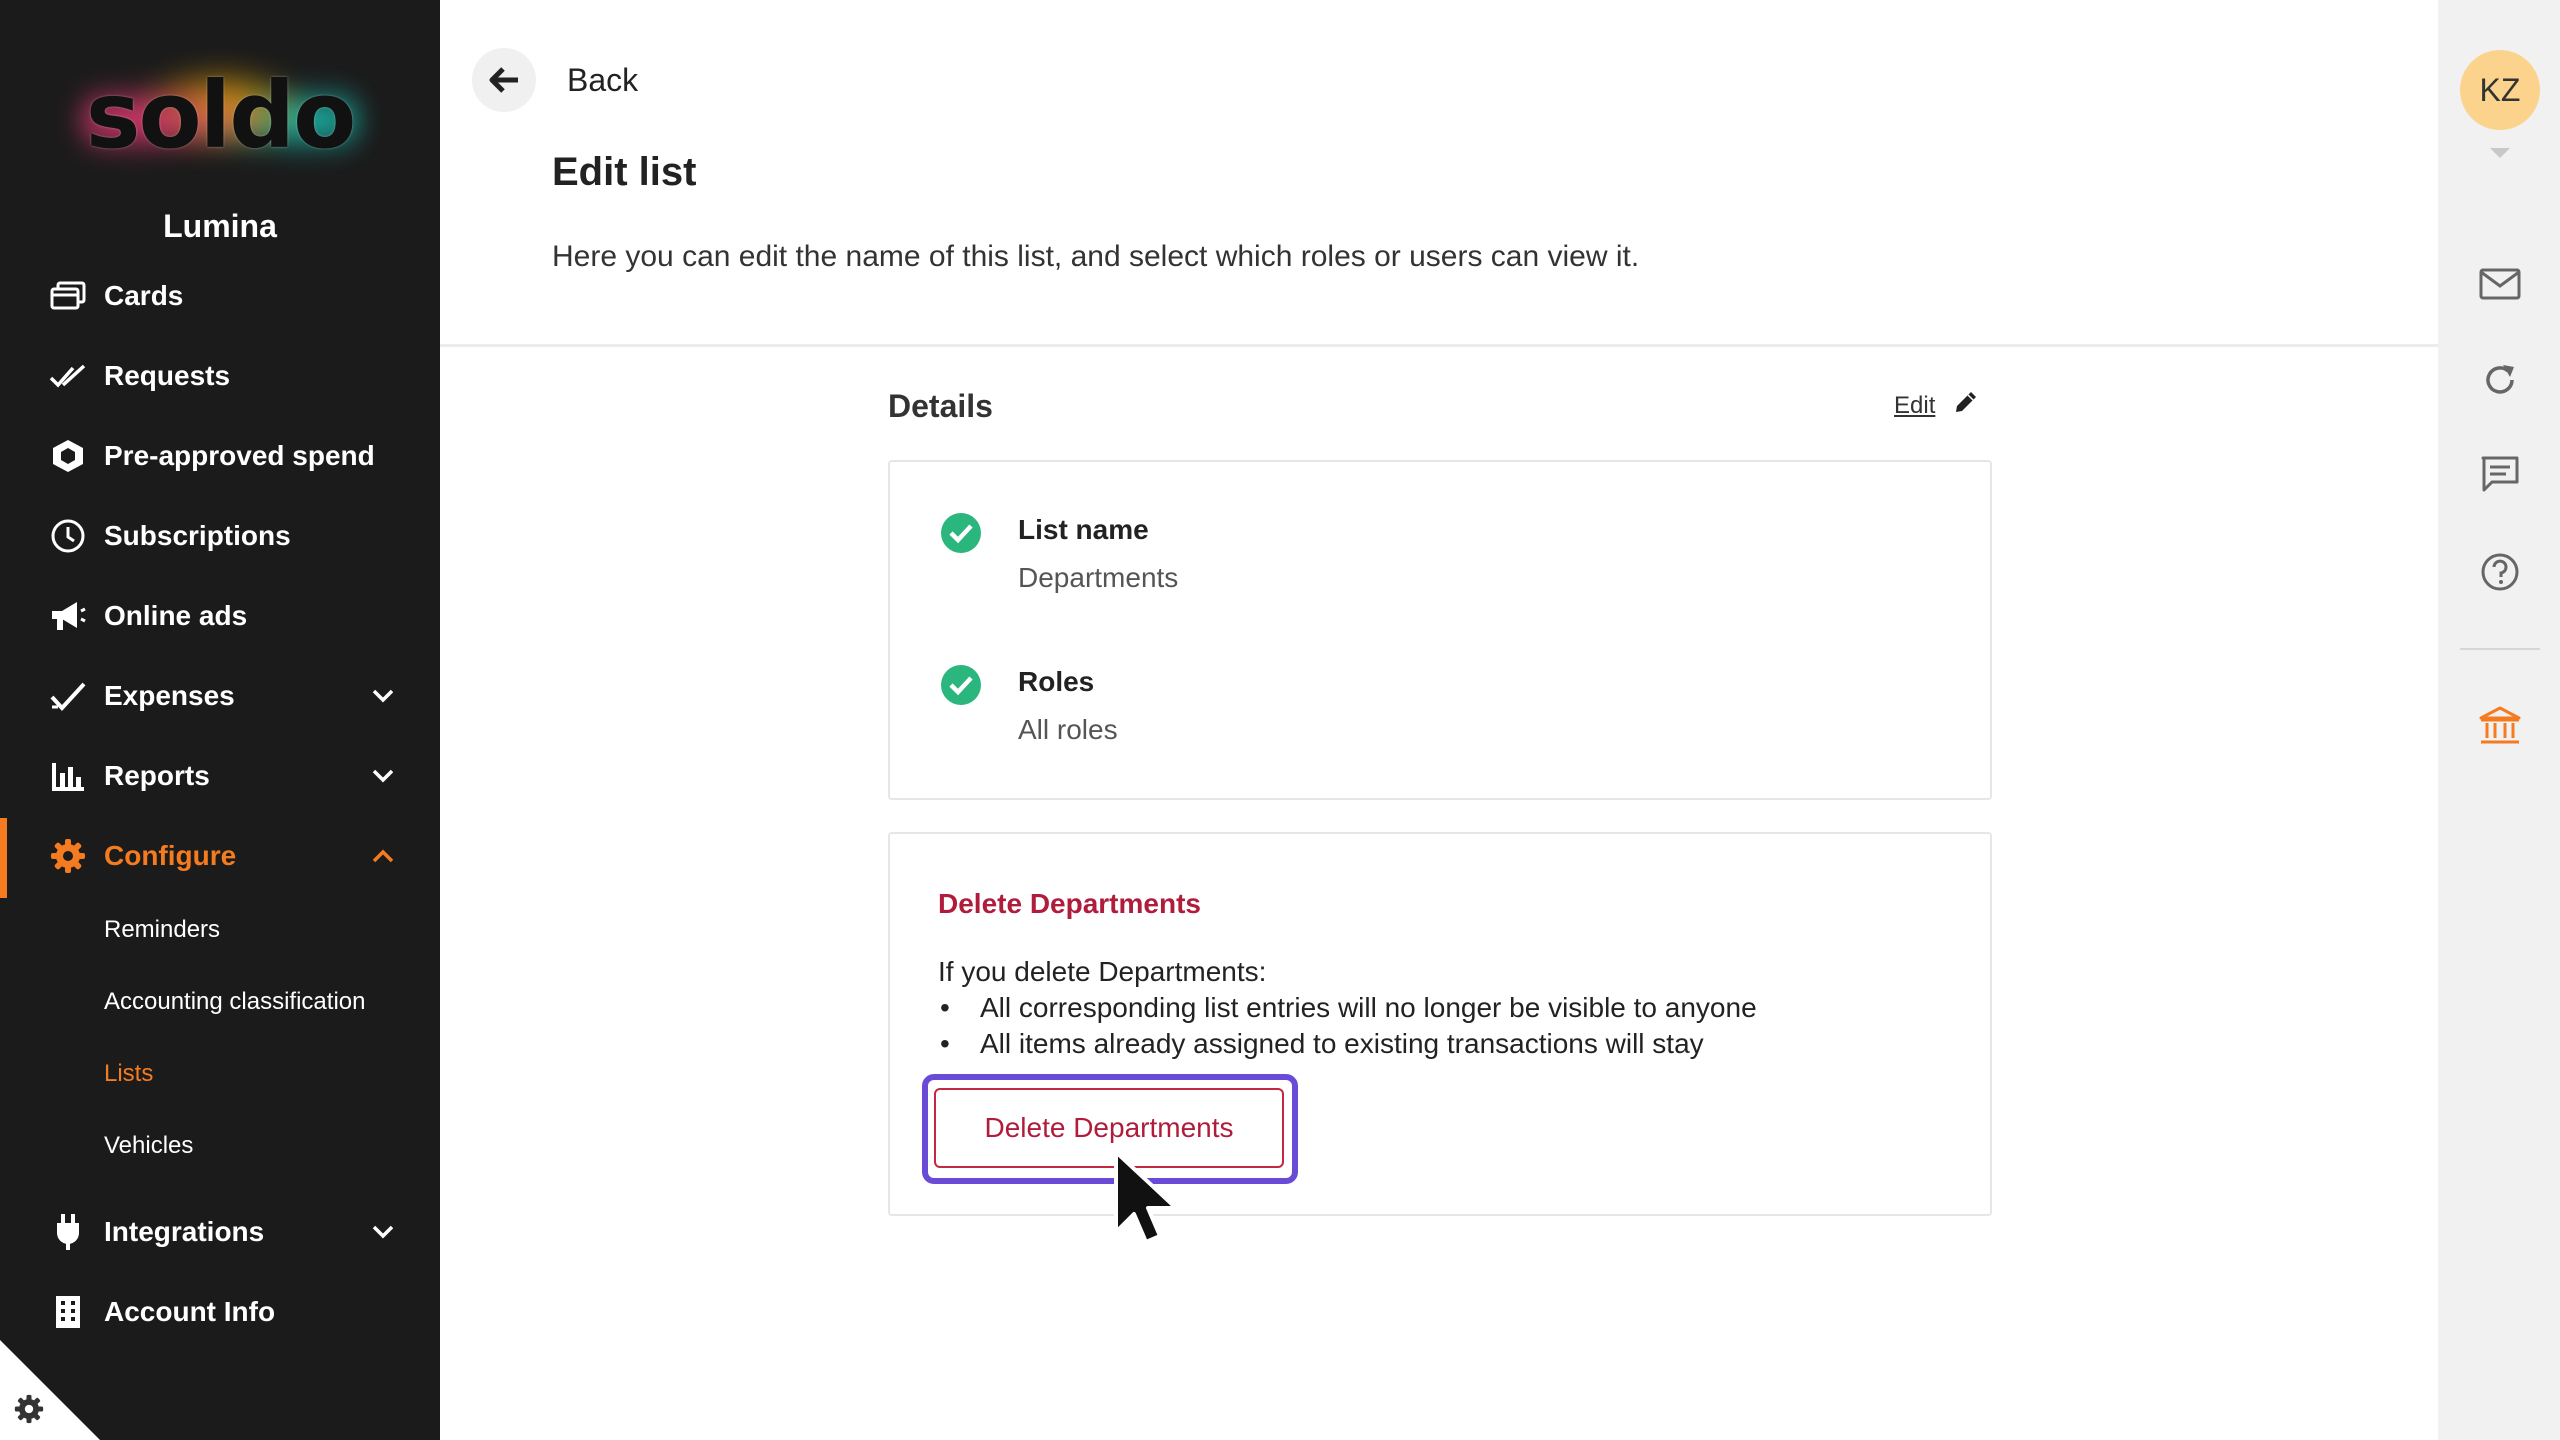 Image resolution: width=2560 pixels, height=1440 pixels. Describe the element at coordinates (68, 1232) in the screenshot. I see `plug-icon` at that location.